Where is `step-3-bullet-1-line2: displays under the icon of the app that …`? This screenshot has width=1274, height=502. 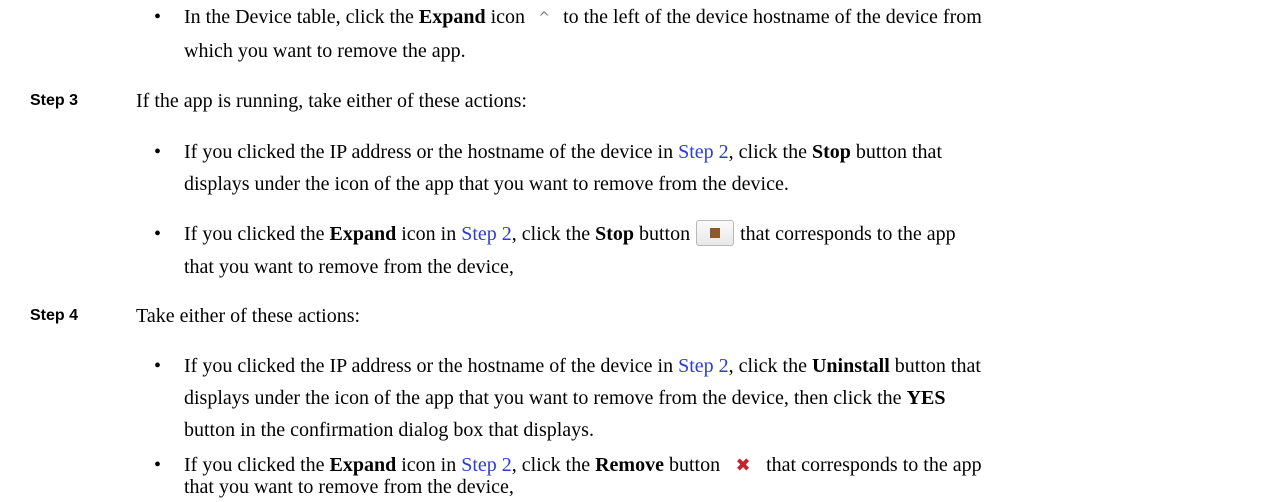 step-3-bullet-1-line2: displays under the icon of the app that … is located at coordinates (486, 184).